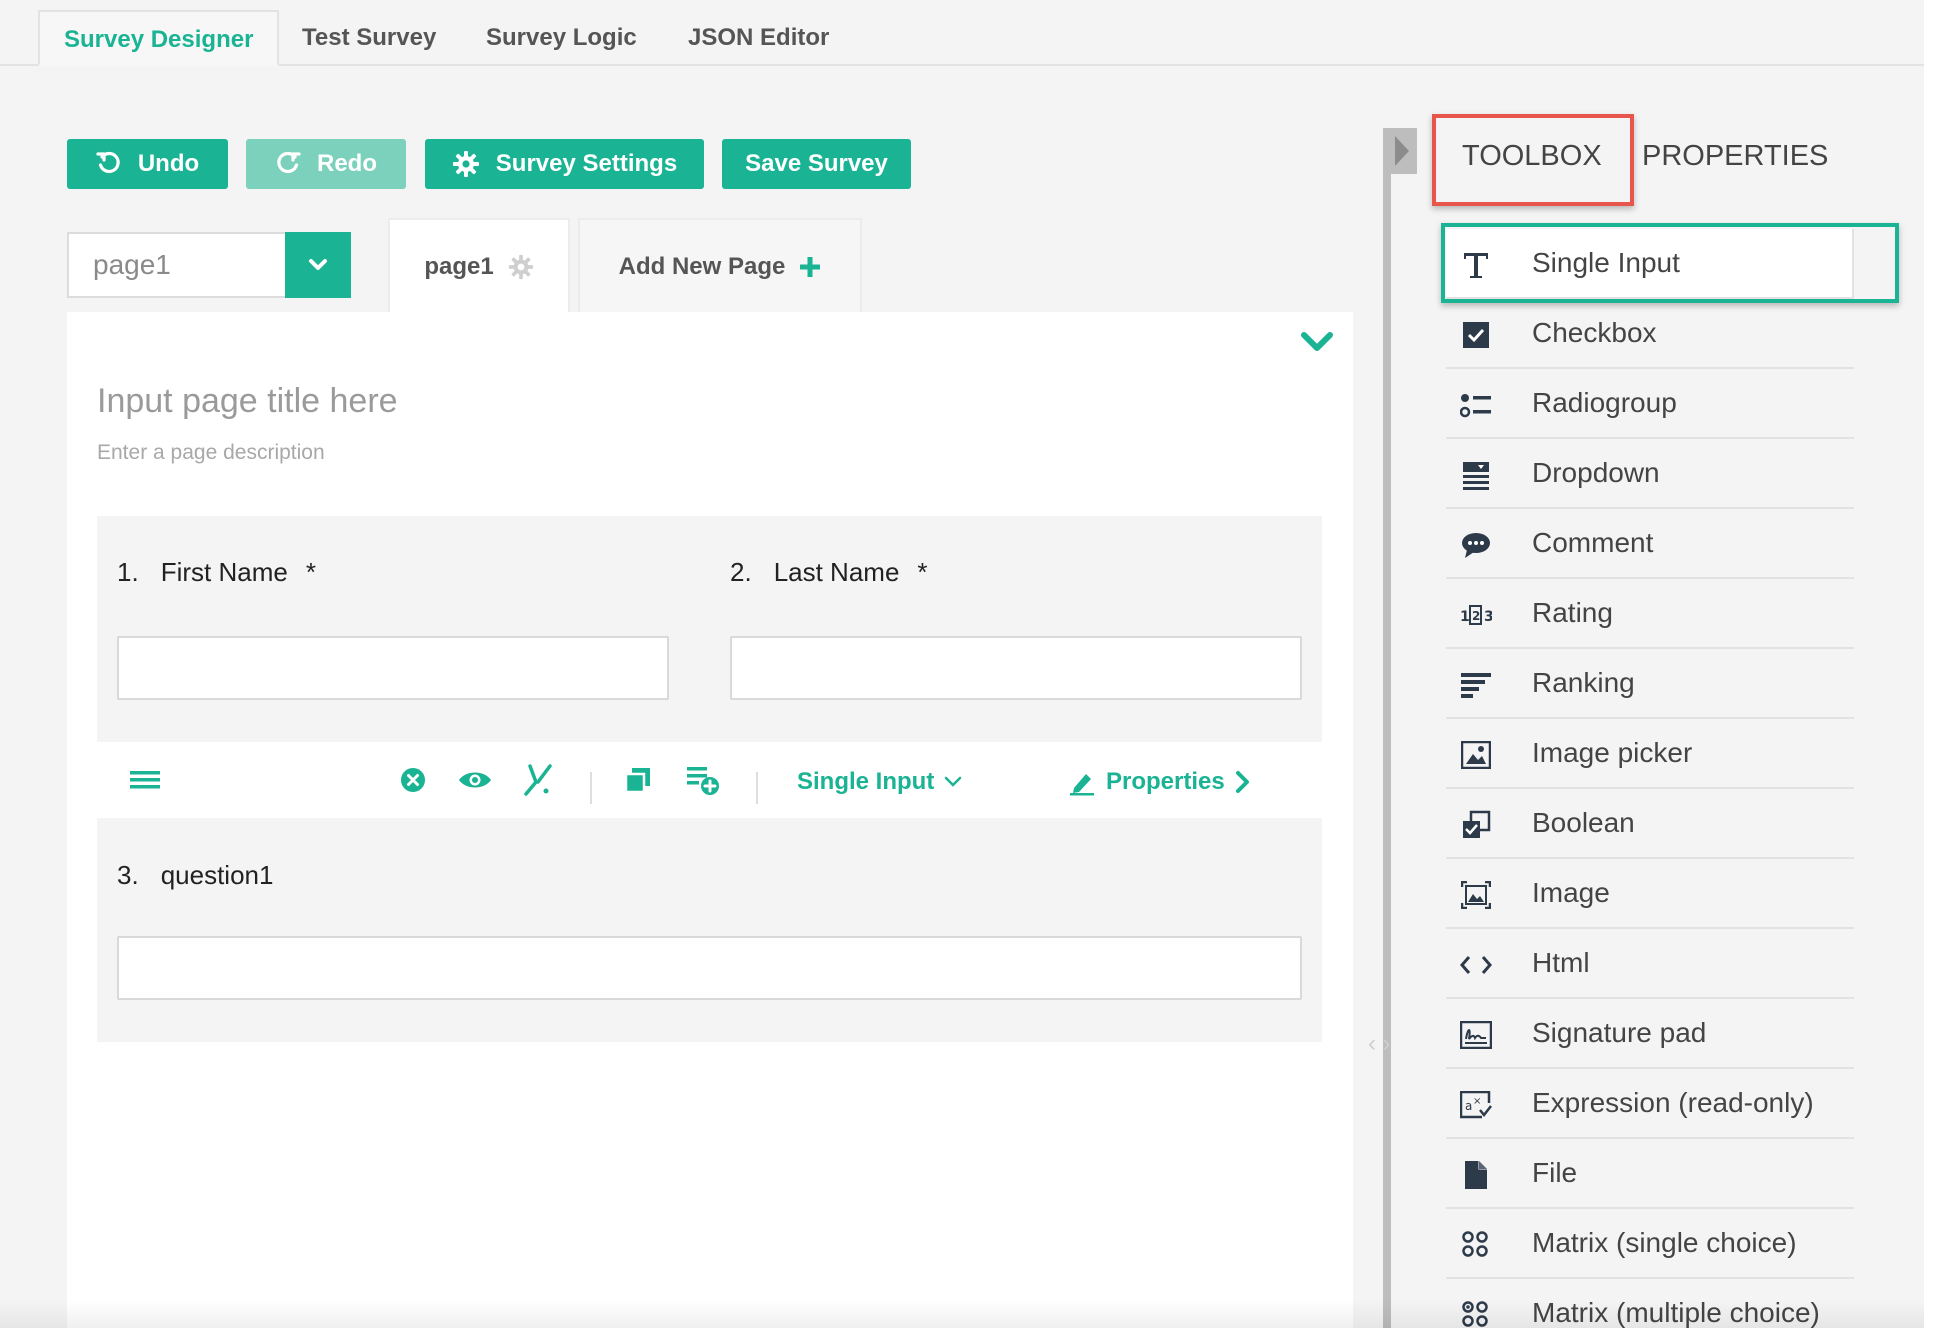 The image size is (1952, 1328). What do you see at coordinates (217, 875) in the screenshot?
I see `question-title-text: question1` at bounding box center [217, 875].